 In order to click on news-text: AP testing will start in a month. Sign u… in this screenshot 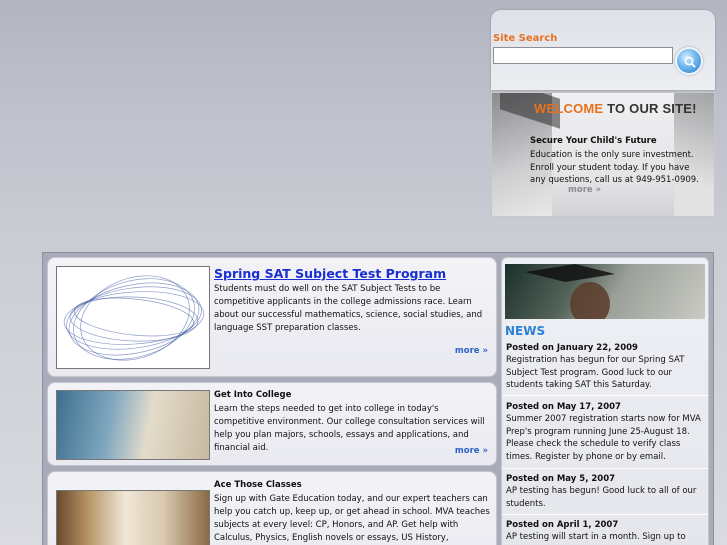, I will do `click(596, 537)`.